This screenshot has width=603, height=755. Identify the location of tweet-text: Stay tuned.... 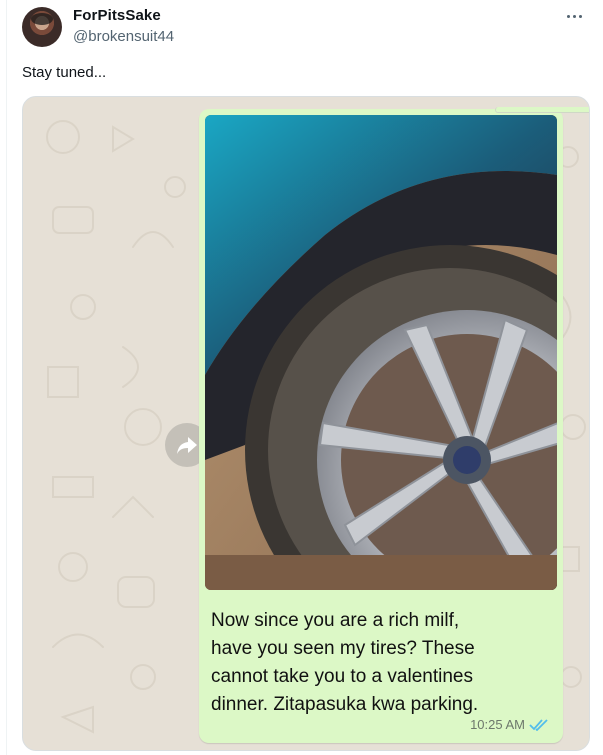
(64, 72).